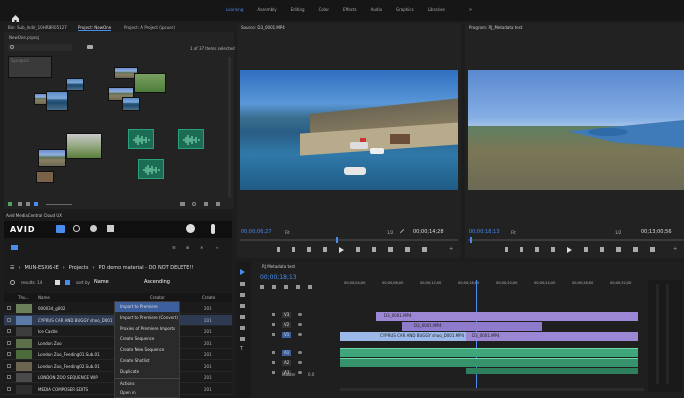 This screenshot has height=398, width=684. I want to click on insert-icon, so click(390, 249).